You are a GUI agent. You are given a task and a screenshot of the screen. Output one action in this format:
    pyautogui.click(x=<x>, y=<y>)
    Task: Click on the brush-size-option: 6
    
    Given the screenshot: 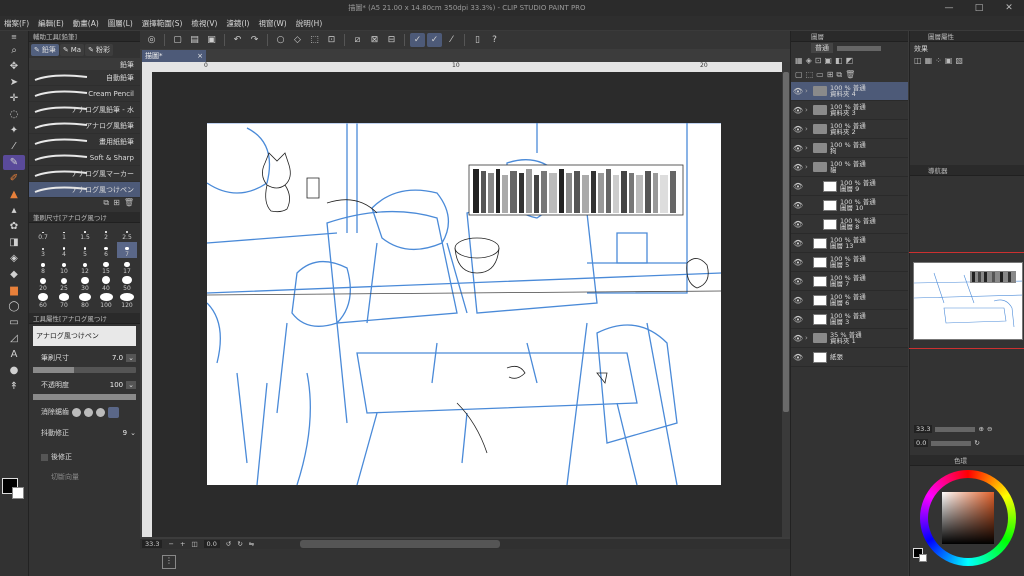 What is the action you would take?
    pyautogui.click(x=106, y=250)
    